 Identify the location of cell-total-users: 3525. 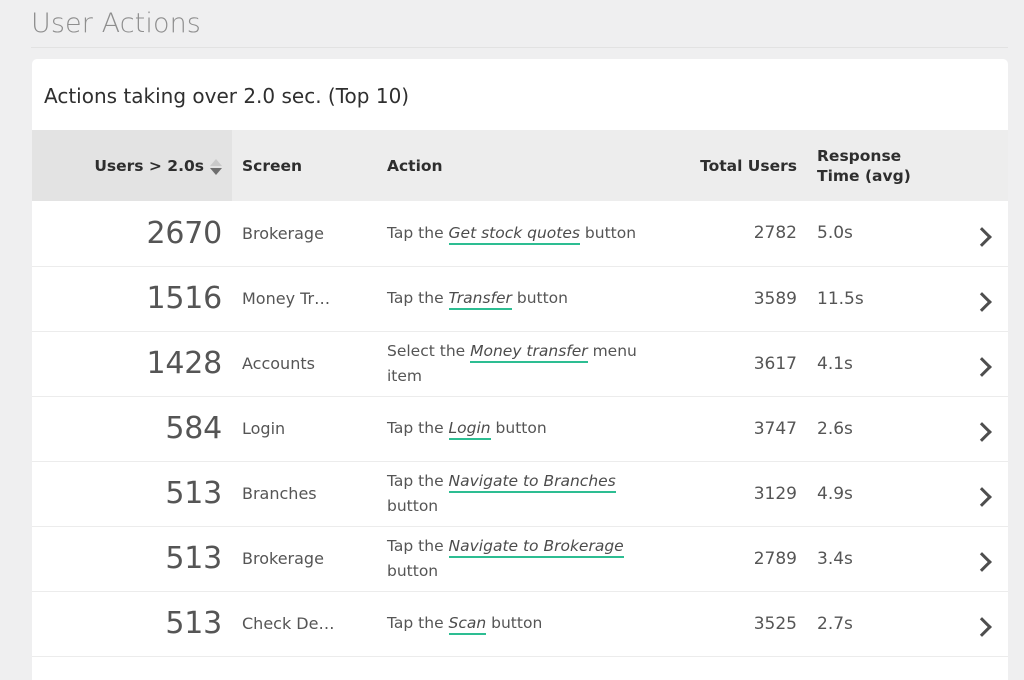
(737, 623).